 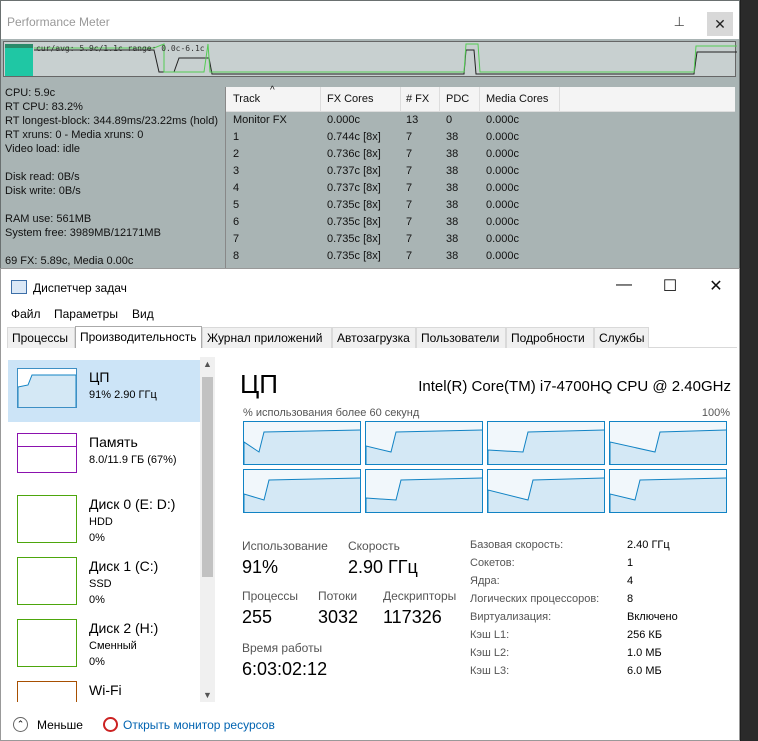 I want to click on fewer-details-link: Меньше, so click(x=60, y=725).